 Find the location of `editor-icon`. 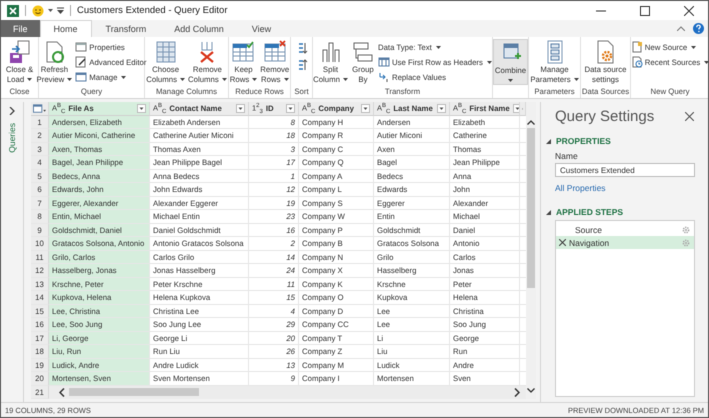

editor-icon is located at coordinates (81, 62).